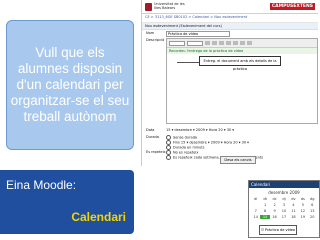  I want to click on calendar-day: 10, so click(283, 211).